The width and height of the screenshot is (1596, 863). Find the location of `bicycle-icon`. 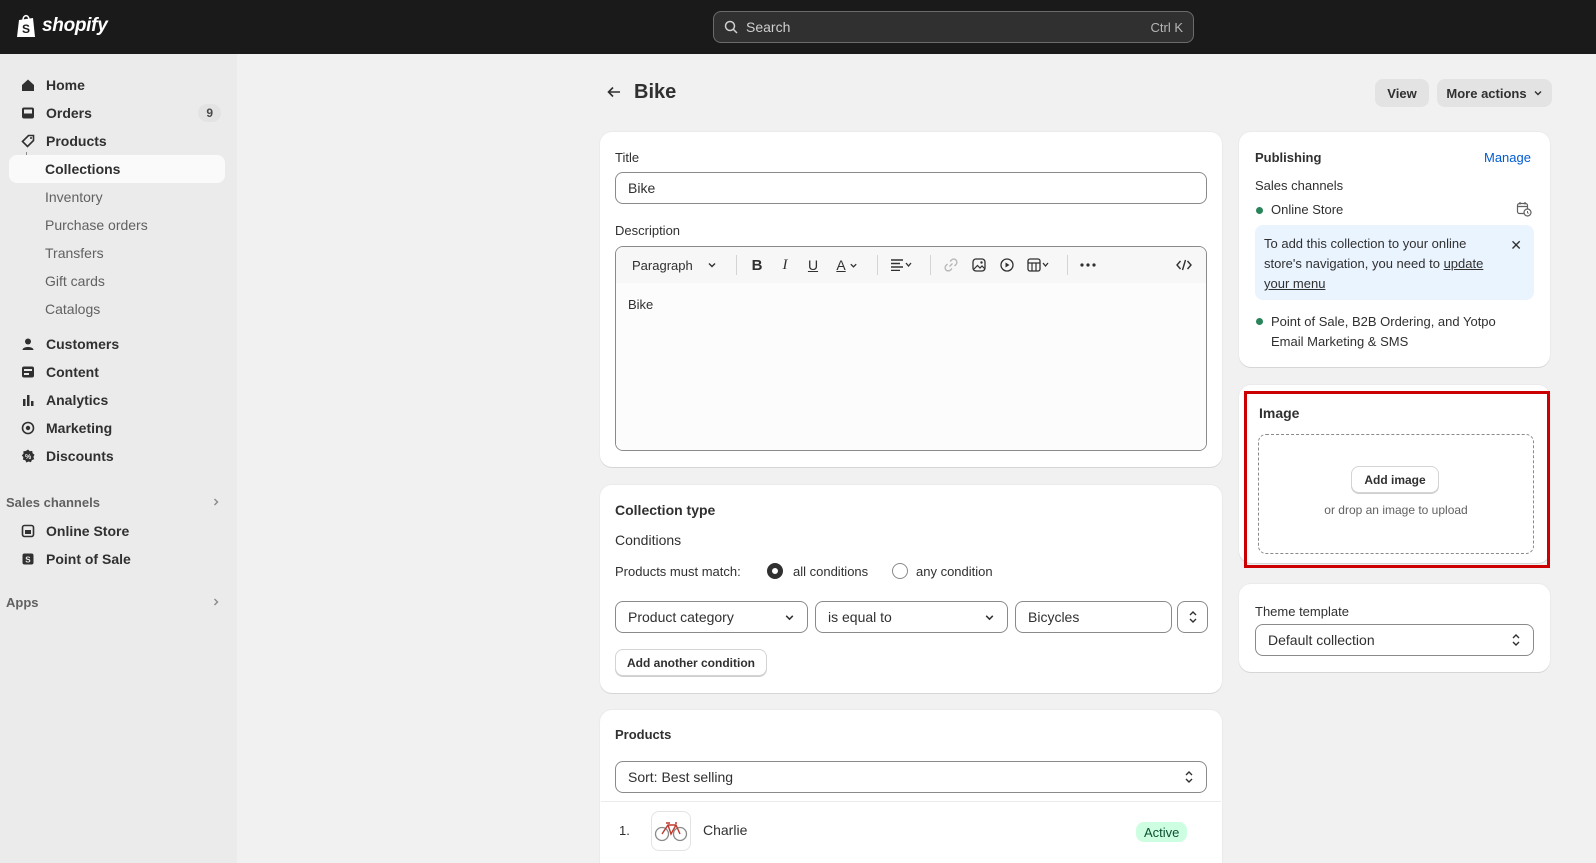

bicycle-icon is located at coordinates (671, 832).